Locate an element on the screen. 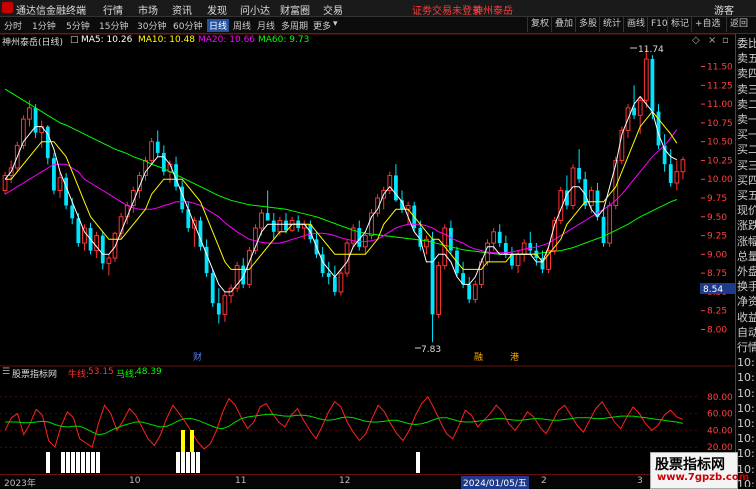 The height and width of the screenshot is (489, 756). overlay-button: 叠加 is located at coordinates (563, 24).